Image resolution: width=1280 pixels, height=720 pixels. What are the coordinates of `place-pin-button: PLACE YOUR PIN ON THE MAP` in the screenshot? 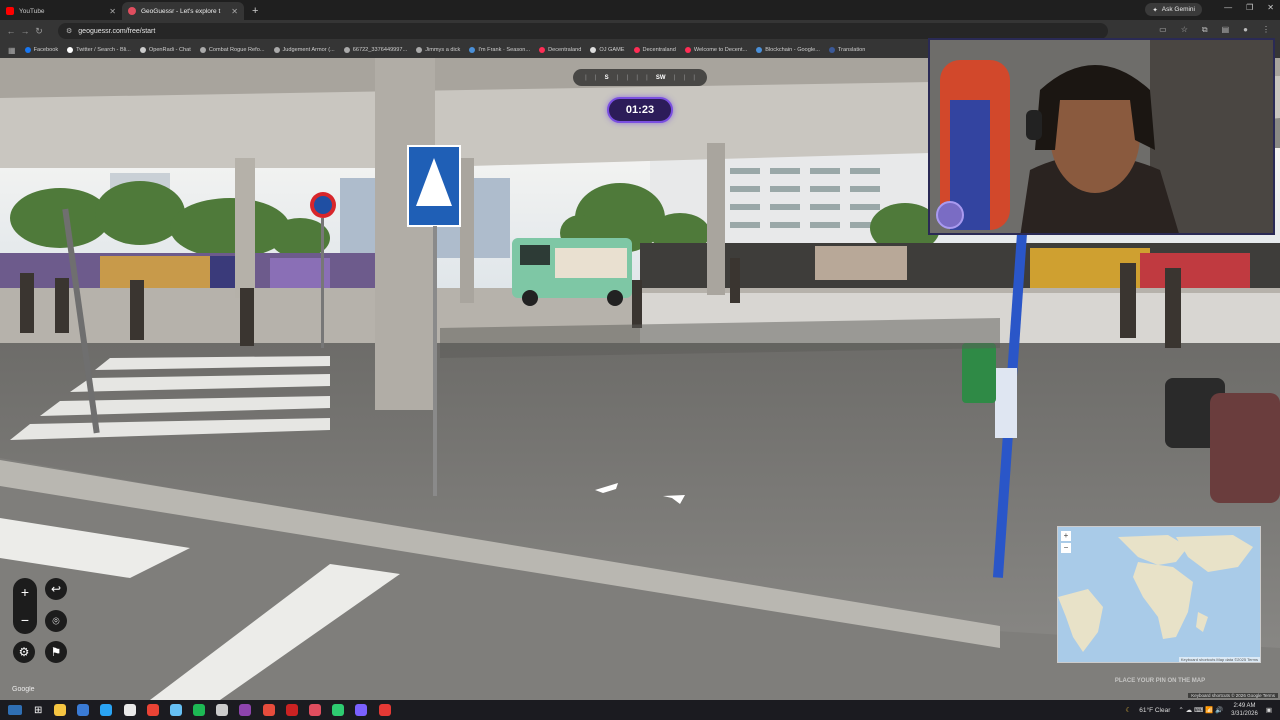 It's located at (1160, 681).